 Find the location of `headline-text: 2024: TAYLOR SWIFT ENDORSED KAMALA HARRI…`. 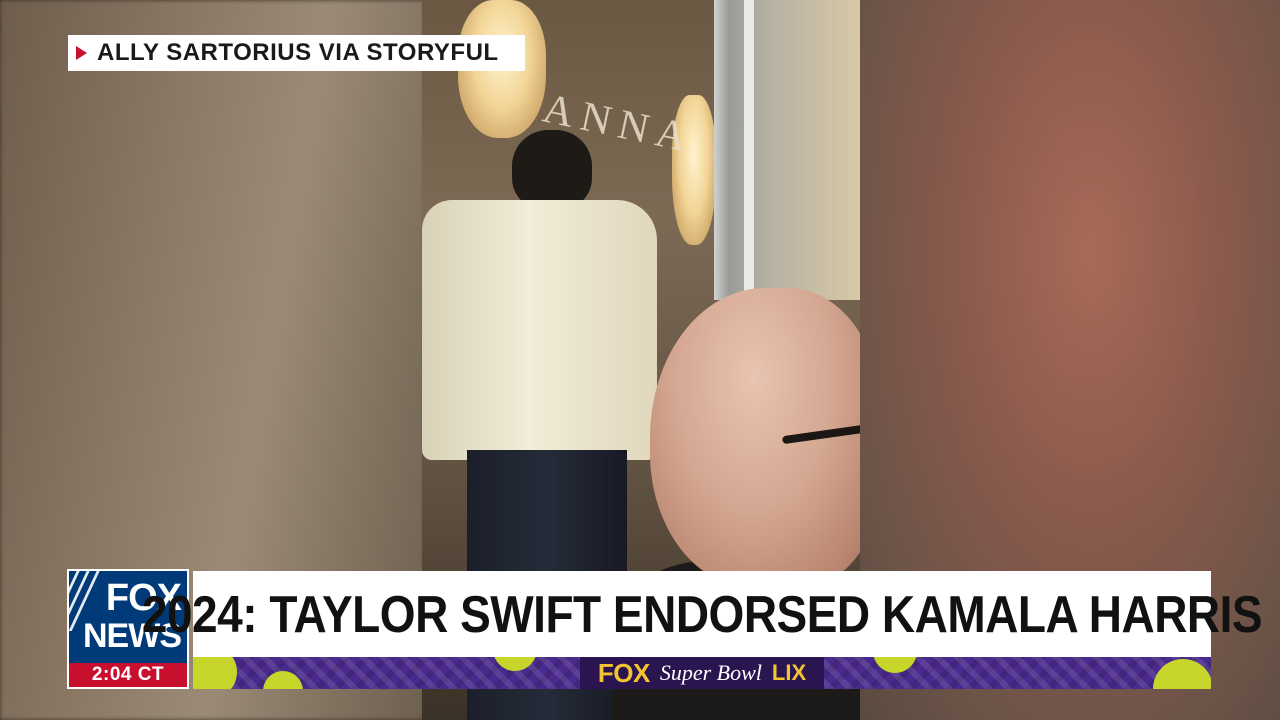

headline-text: 2024: TAYLOR SWIFT ENDORSED KAMALA HARRI… is located at coordinates (702, 614).